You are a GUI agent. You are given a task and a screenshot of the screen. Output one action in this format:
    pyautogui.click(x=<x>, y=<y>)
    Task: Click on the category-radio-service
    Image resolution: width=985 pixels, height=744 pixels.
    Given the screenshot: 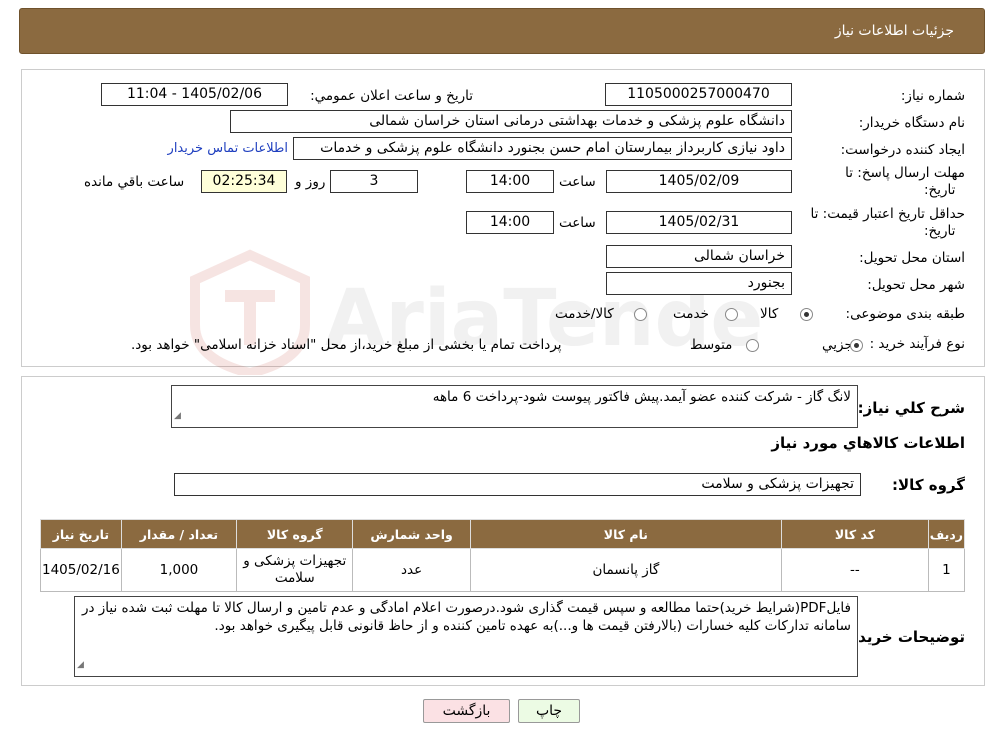 What is the action you would take?
    pyautogui.click(x=731, y=314)
    